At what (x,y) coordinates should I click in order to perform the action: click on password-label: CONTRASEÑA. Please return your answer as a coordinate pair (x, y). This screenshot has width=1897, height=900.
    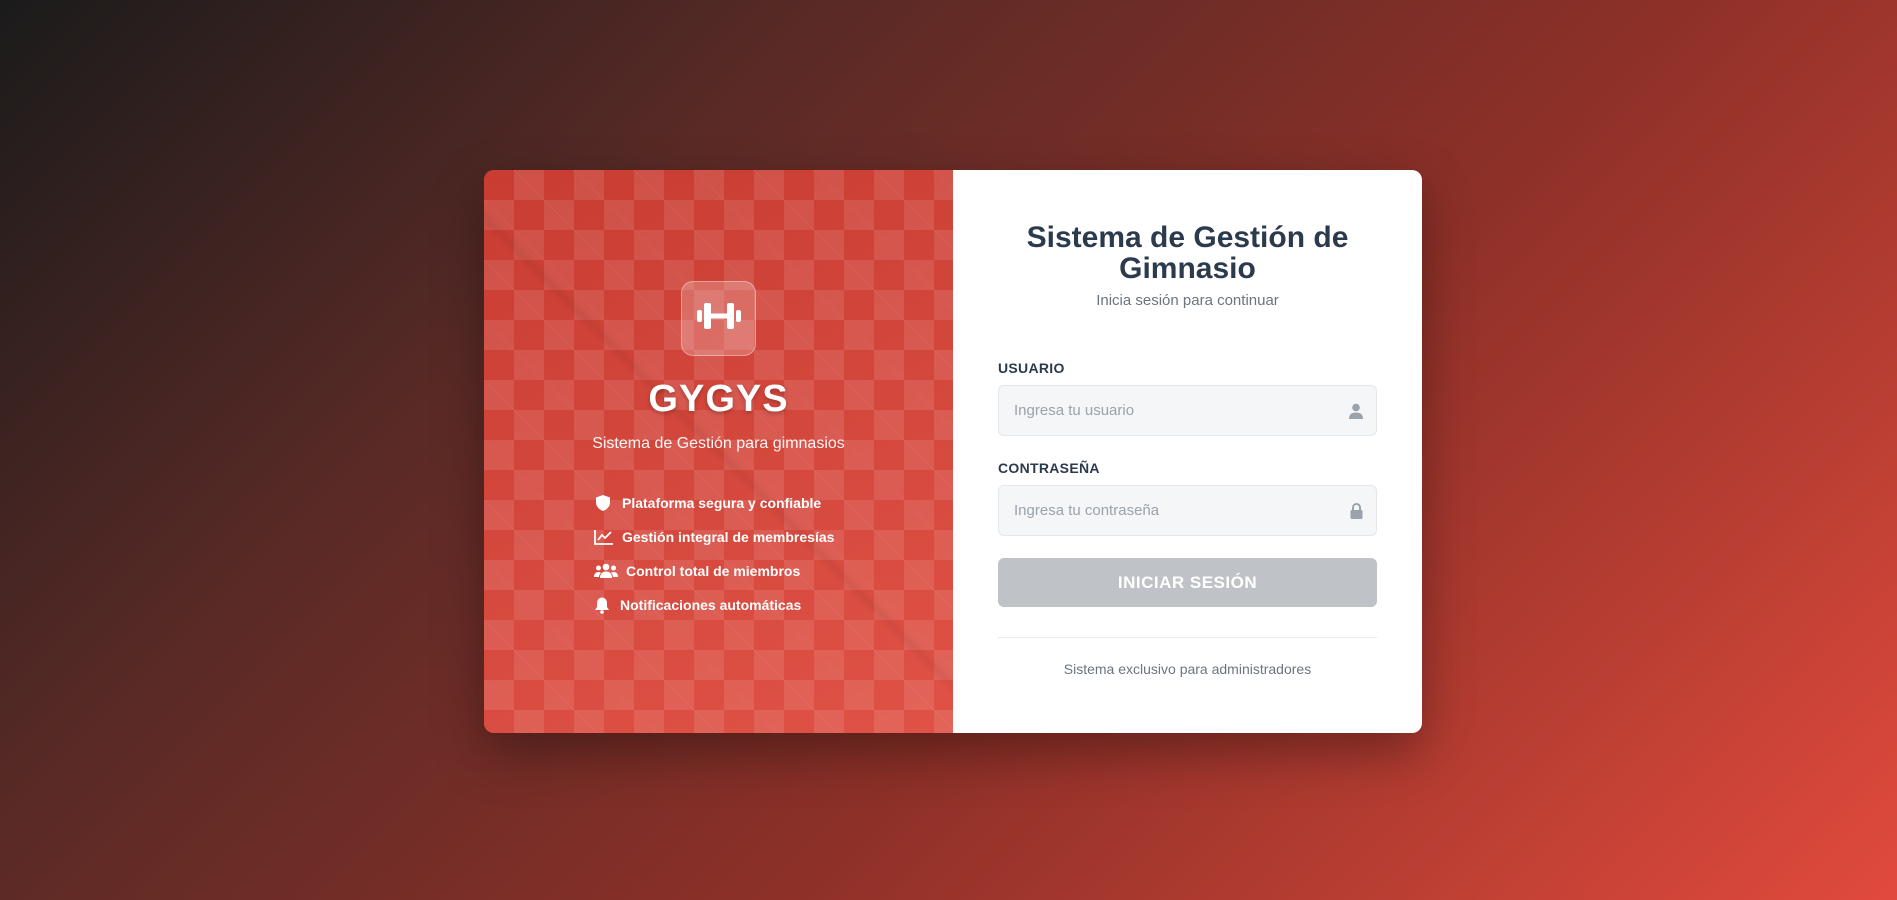
    Looking at the image, I should click on (1049, 468).